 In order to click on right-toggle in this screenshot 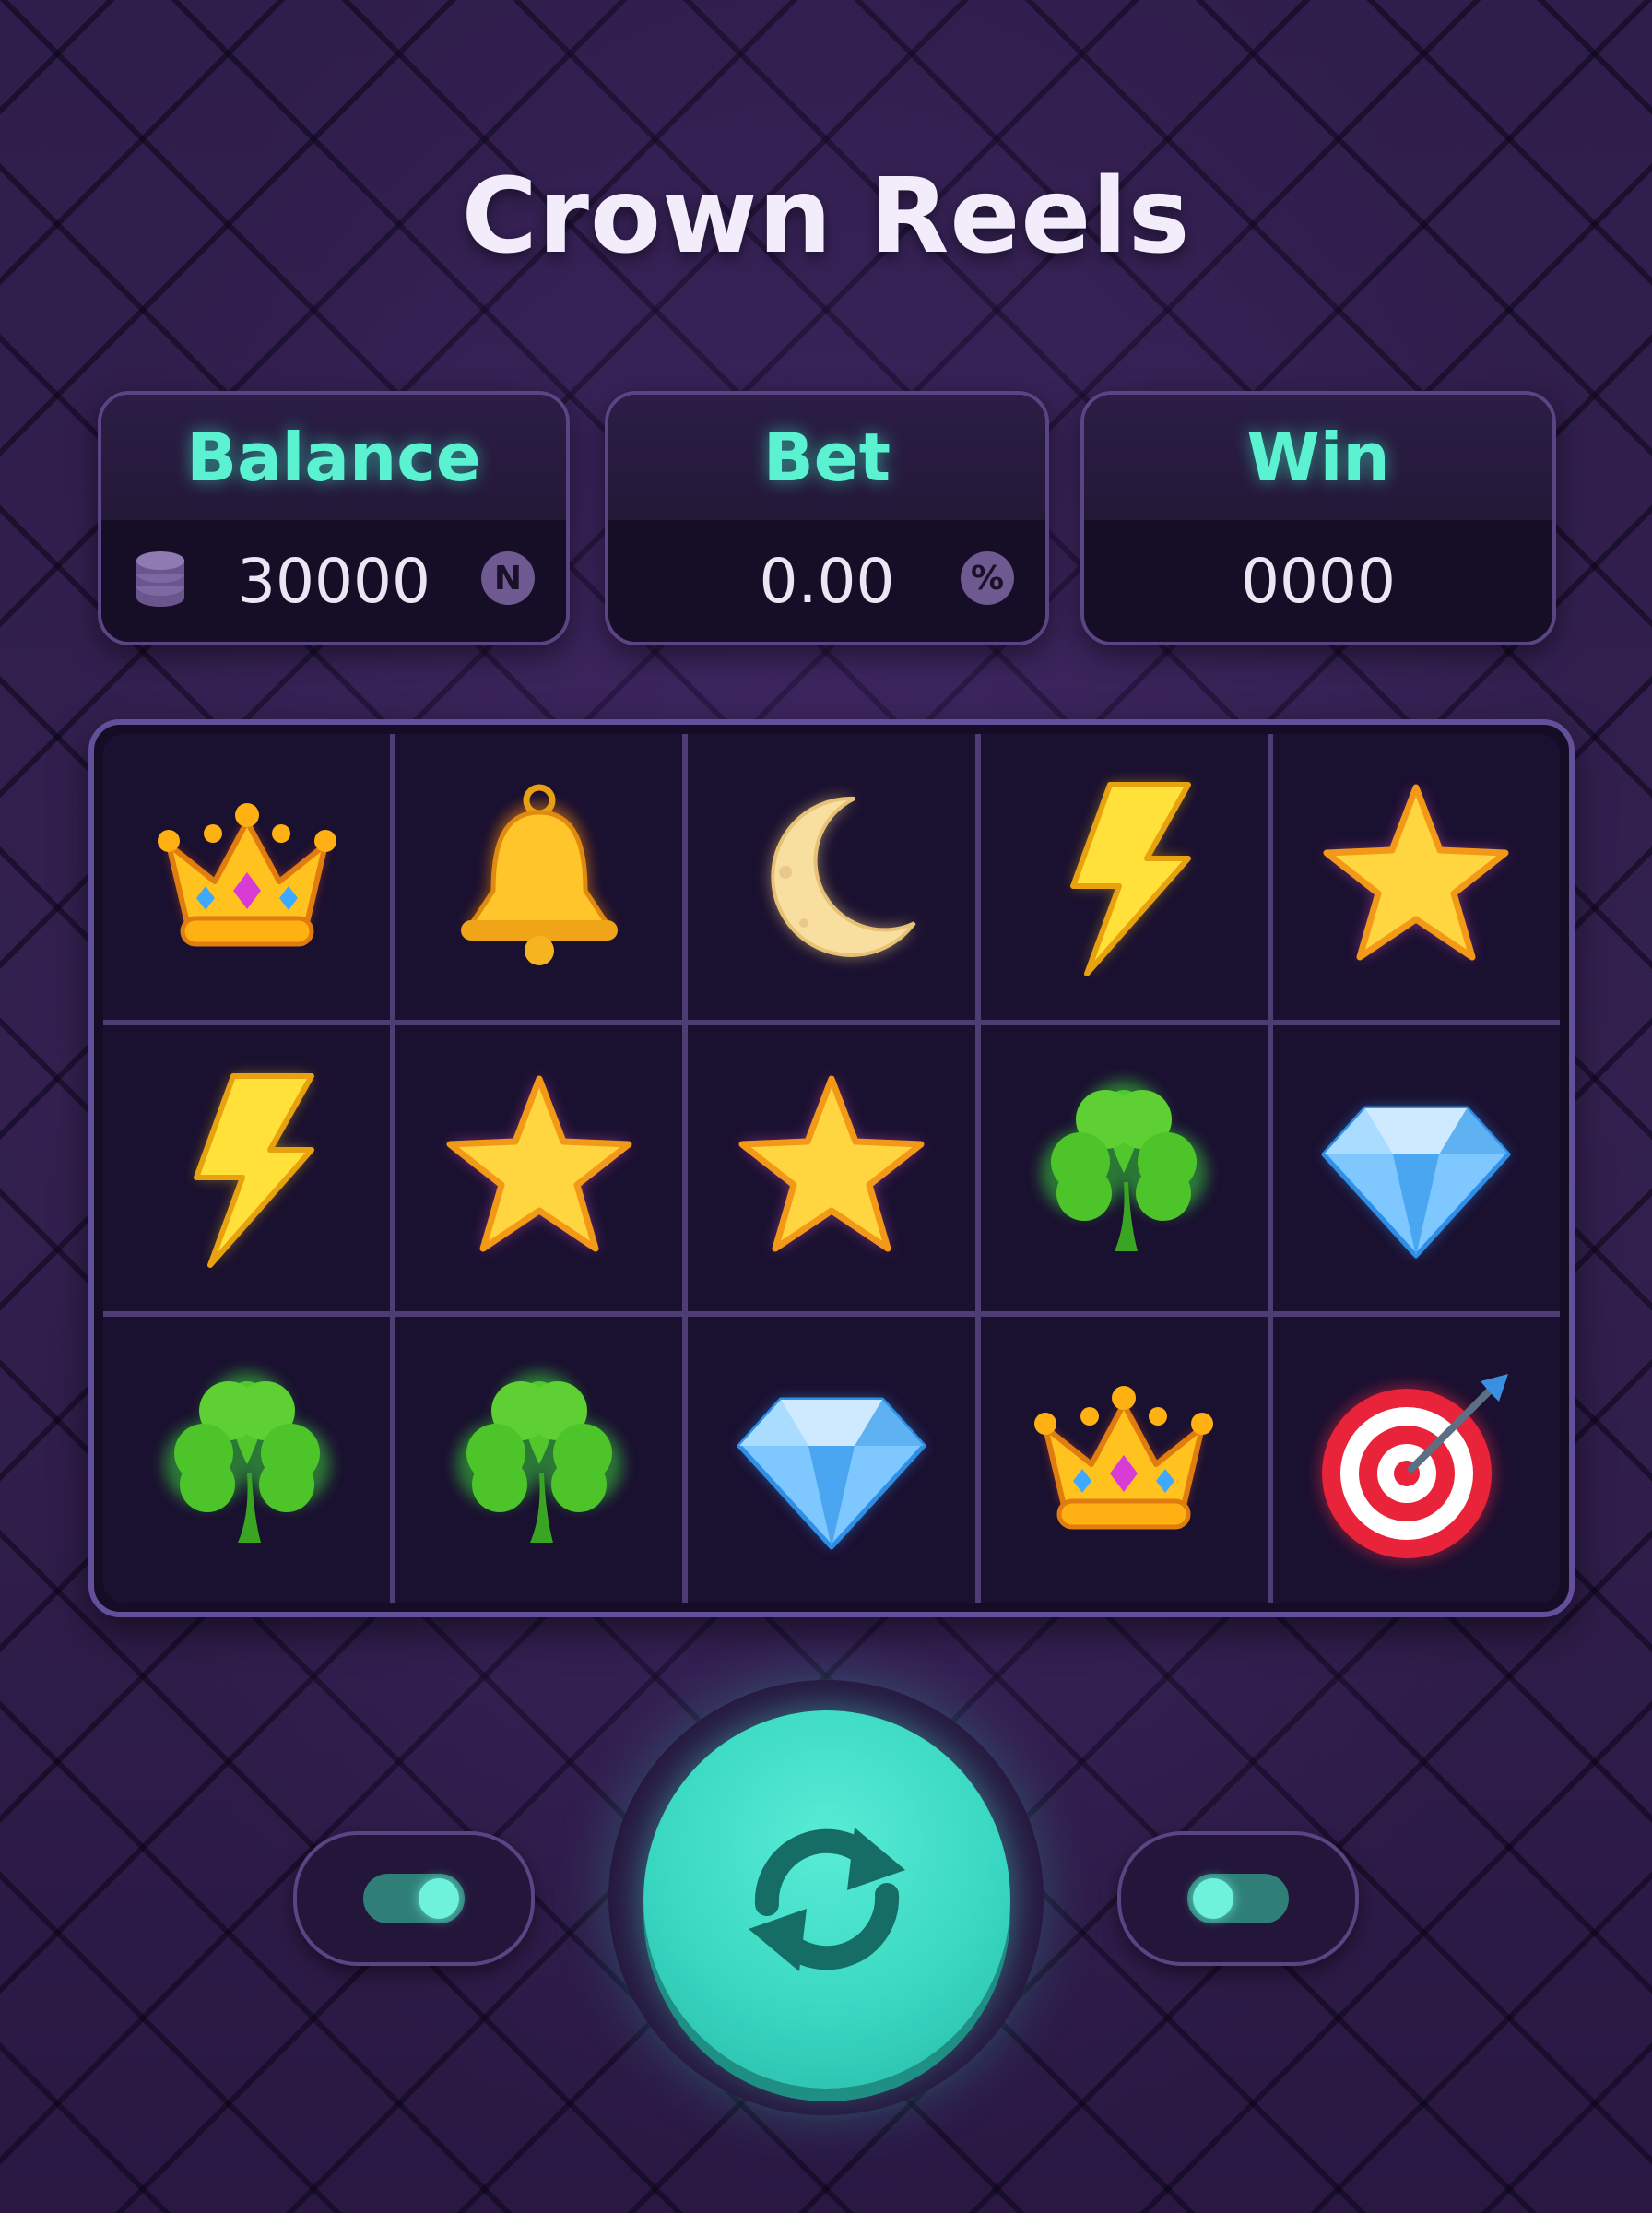, I will do `click(1238, 1898)`.